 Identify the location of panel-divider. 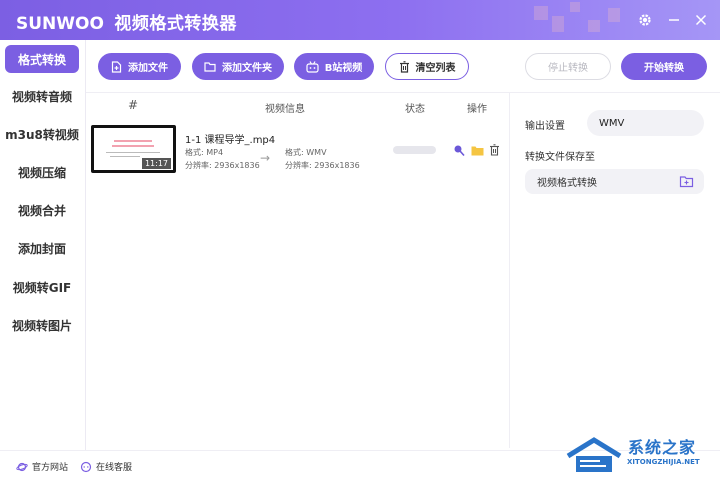
(509, 270).